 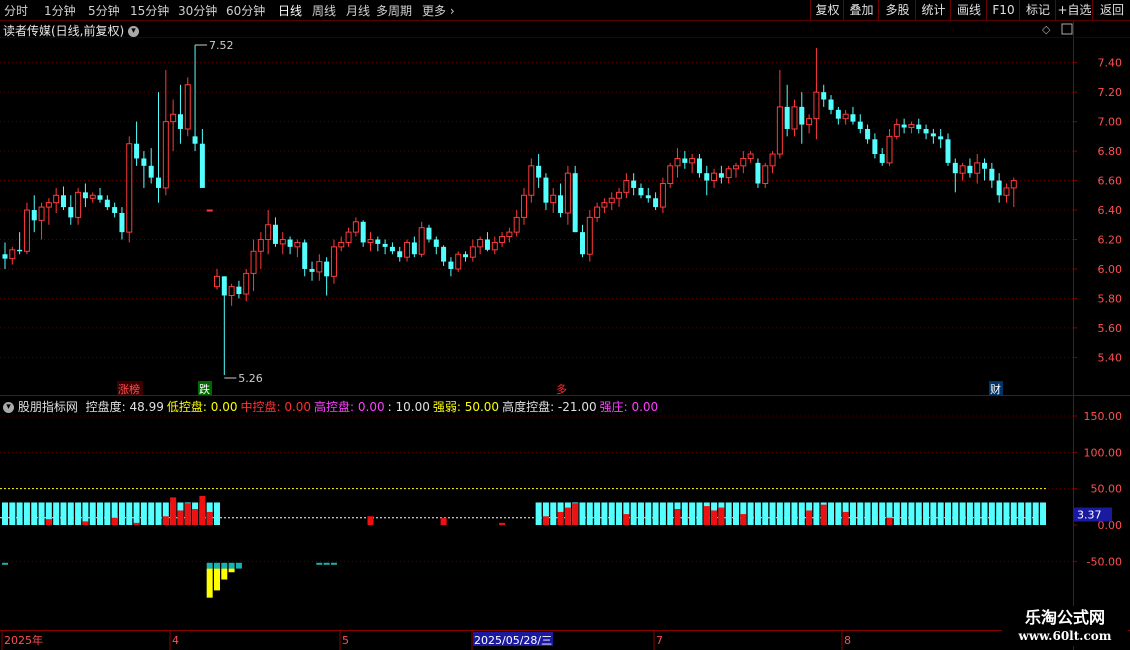 I want to click on indicator-bar-yellow, so click(x=209, y=583).